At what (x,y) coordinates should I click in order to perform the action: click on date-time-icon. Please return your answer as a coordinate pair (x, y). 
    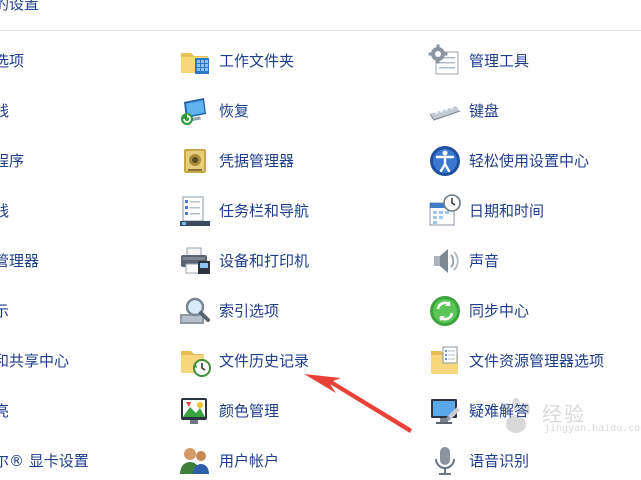
    Looking at the image, I should click on (445, 211).